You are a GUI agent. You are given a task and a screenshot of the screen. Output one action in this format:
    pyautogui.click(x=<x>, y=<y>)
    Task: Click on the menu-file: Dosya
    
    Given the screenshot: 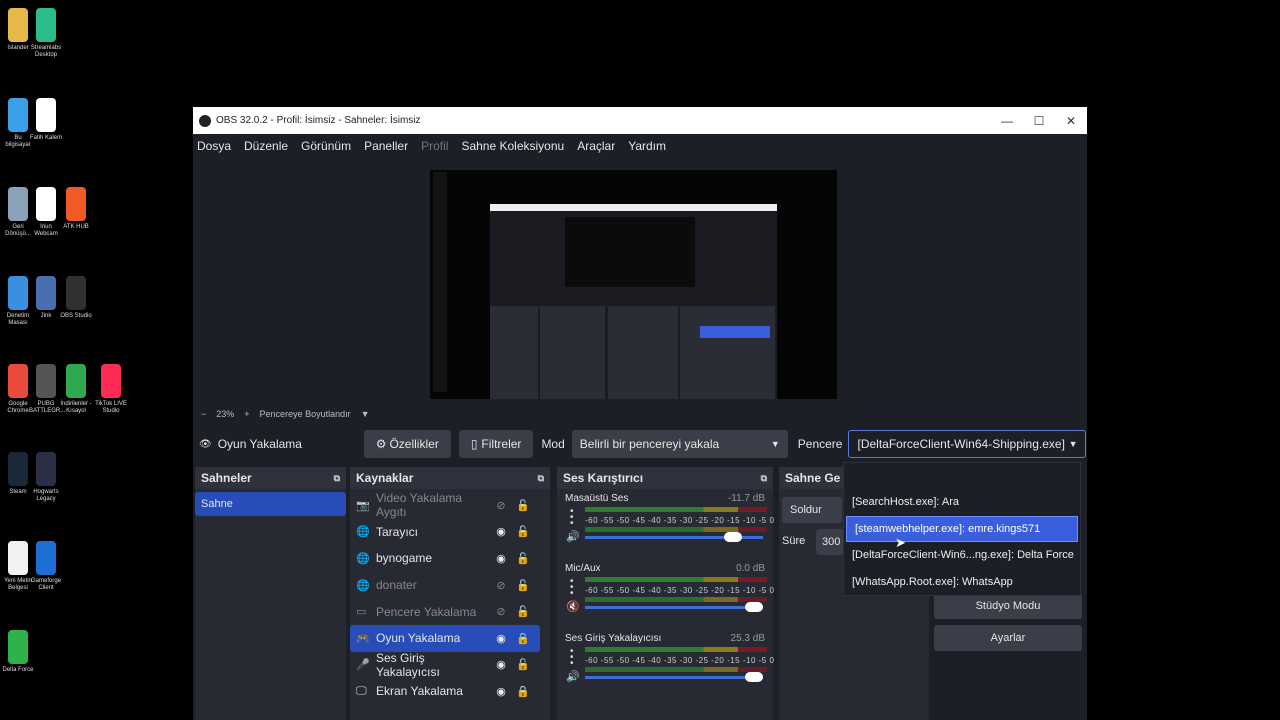 What is the action you would take?
    pyautogui.click(x=214, y=146)
    